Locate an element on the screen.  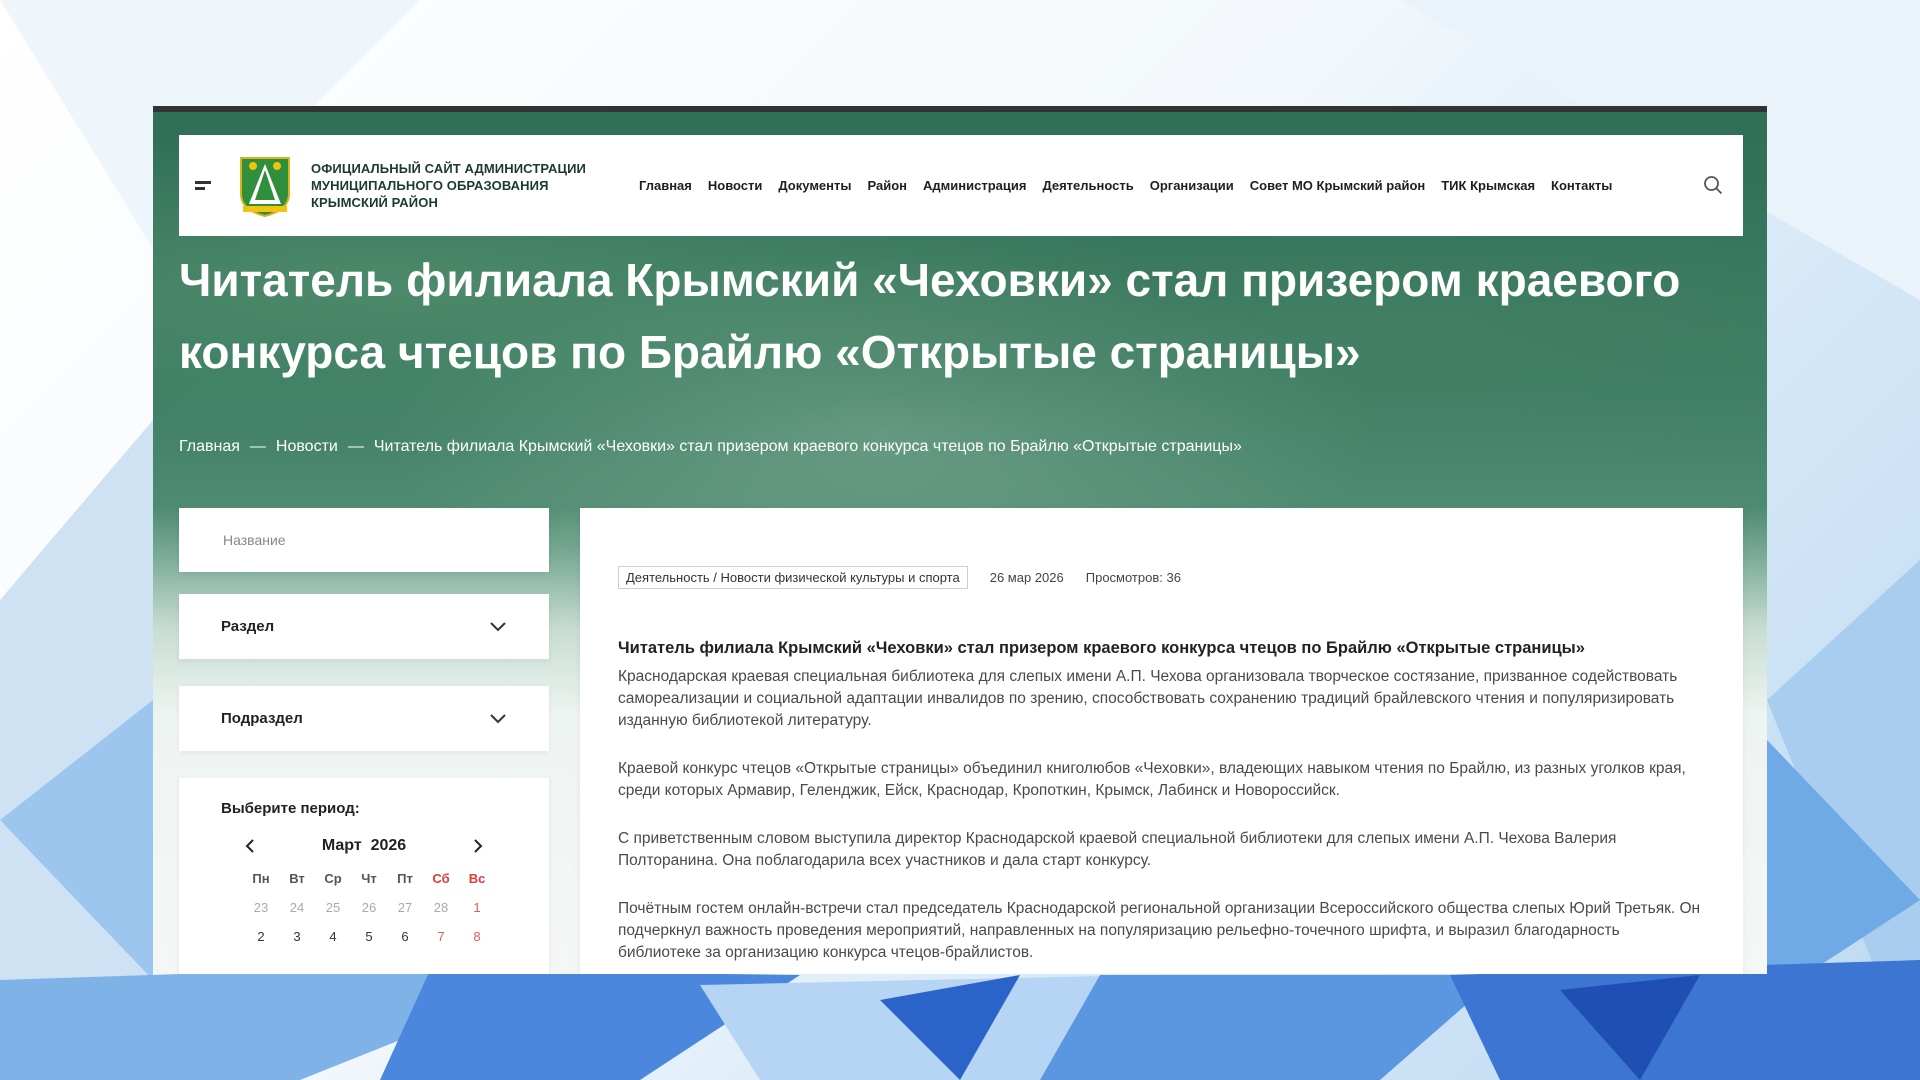
calendar-day: 24 is located at coordinates (297, 907).